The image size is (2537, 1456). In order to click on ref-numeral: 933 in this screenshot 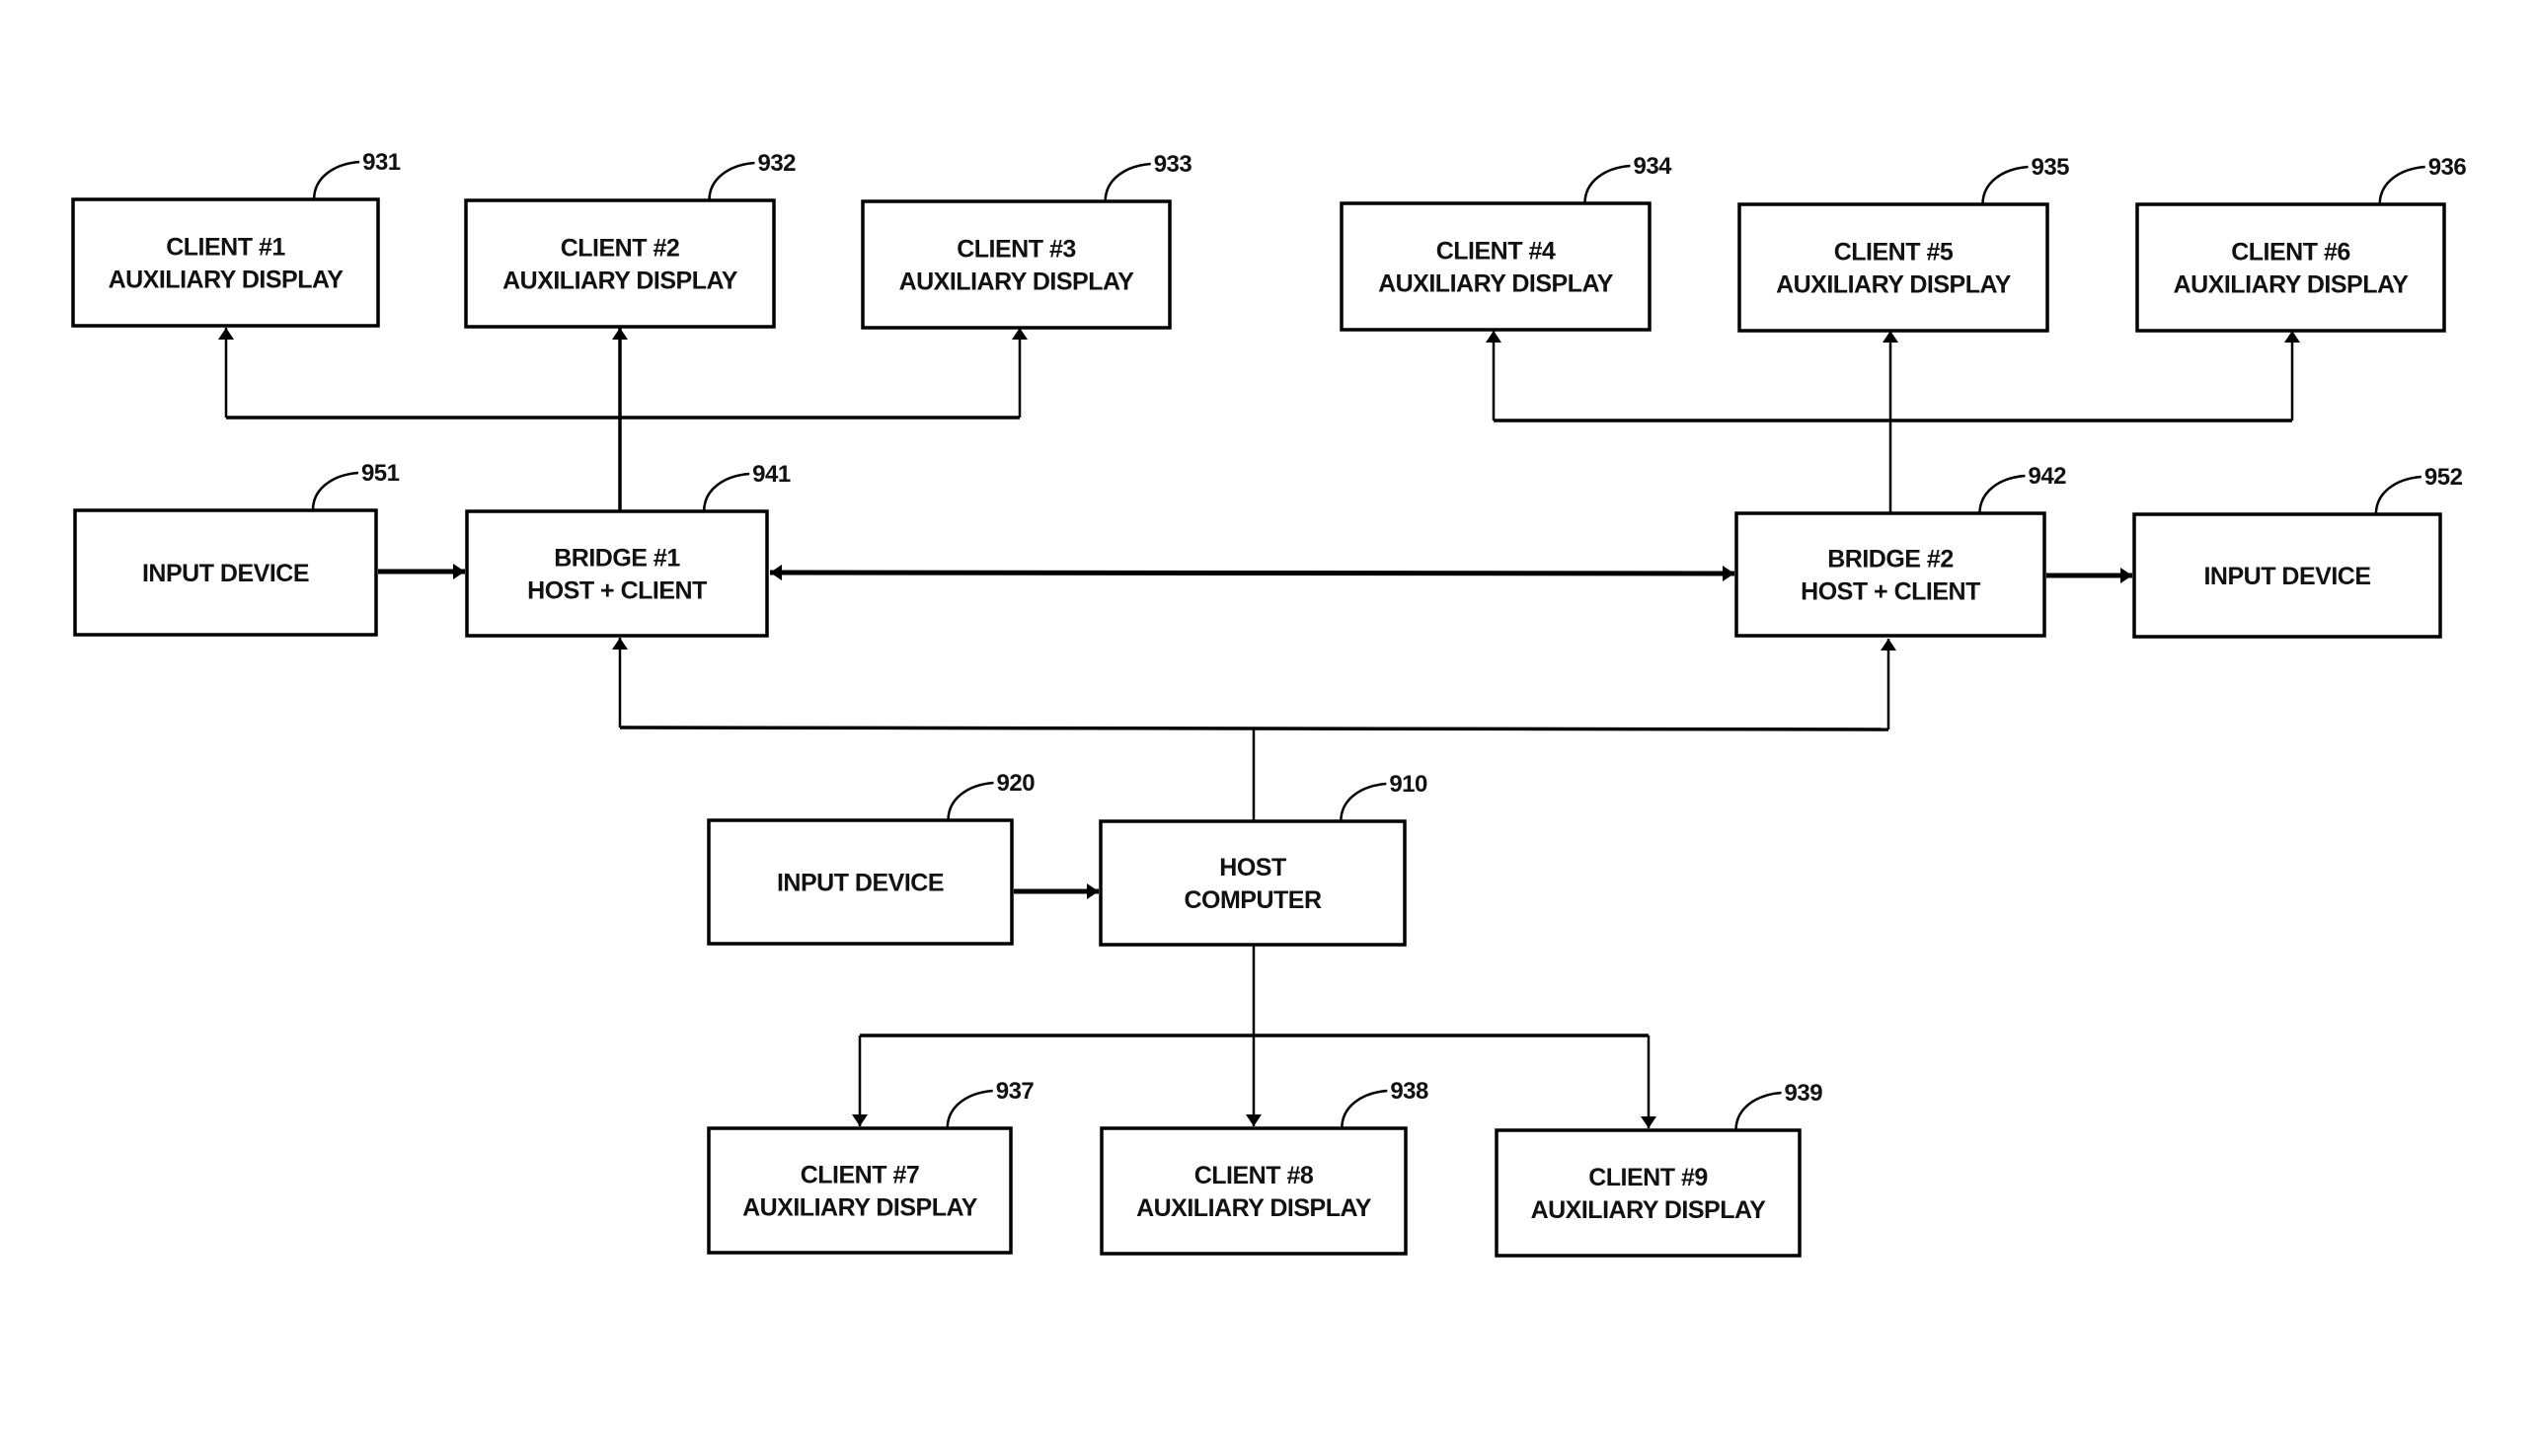, I will do `click(1173, 164)`.